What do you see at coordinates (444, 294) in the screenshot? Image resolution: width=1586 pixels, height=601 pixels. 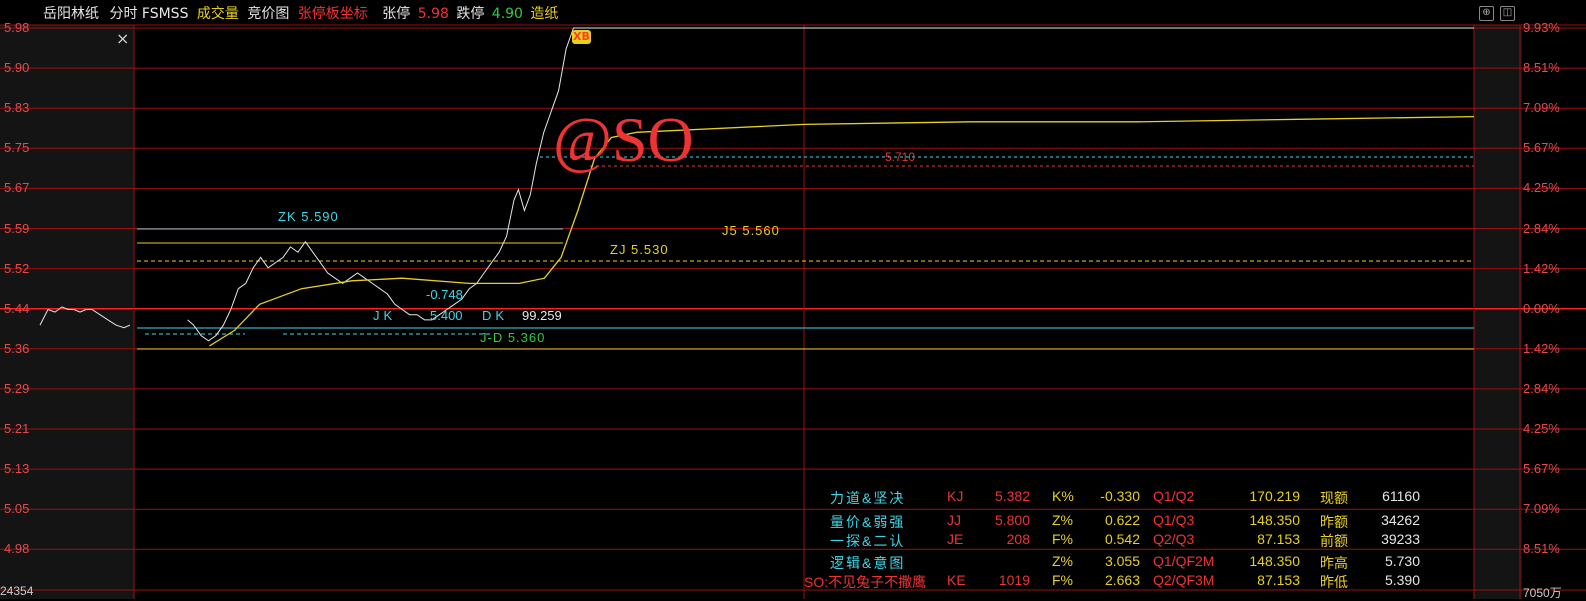 I see `neg-label: -0.748` at bounding box center [444, 294].